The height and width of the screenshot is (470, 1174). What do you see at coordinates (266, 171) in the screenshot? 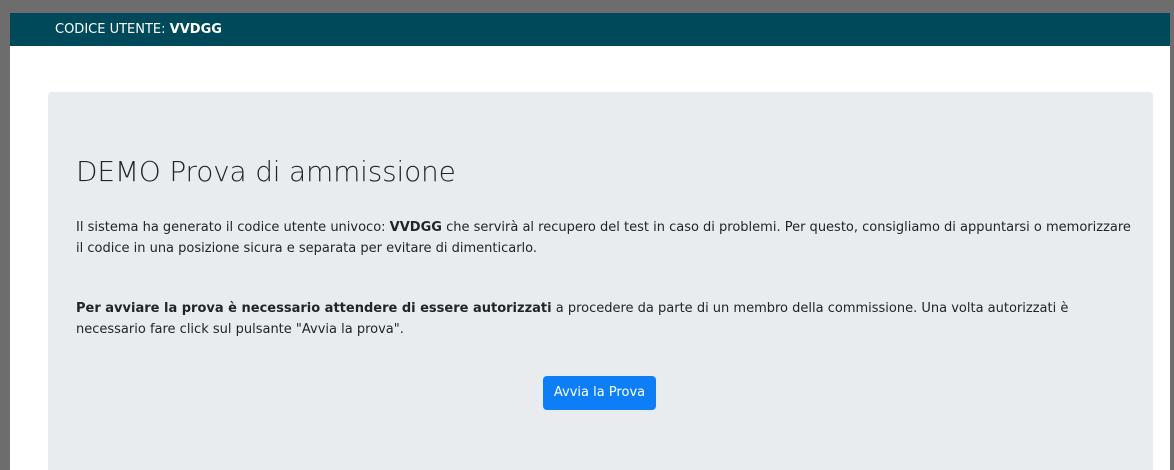
I see `page-title: DEMO Prova di ammissione` at bounding box center [266, 171].